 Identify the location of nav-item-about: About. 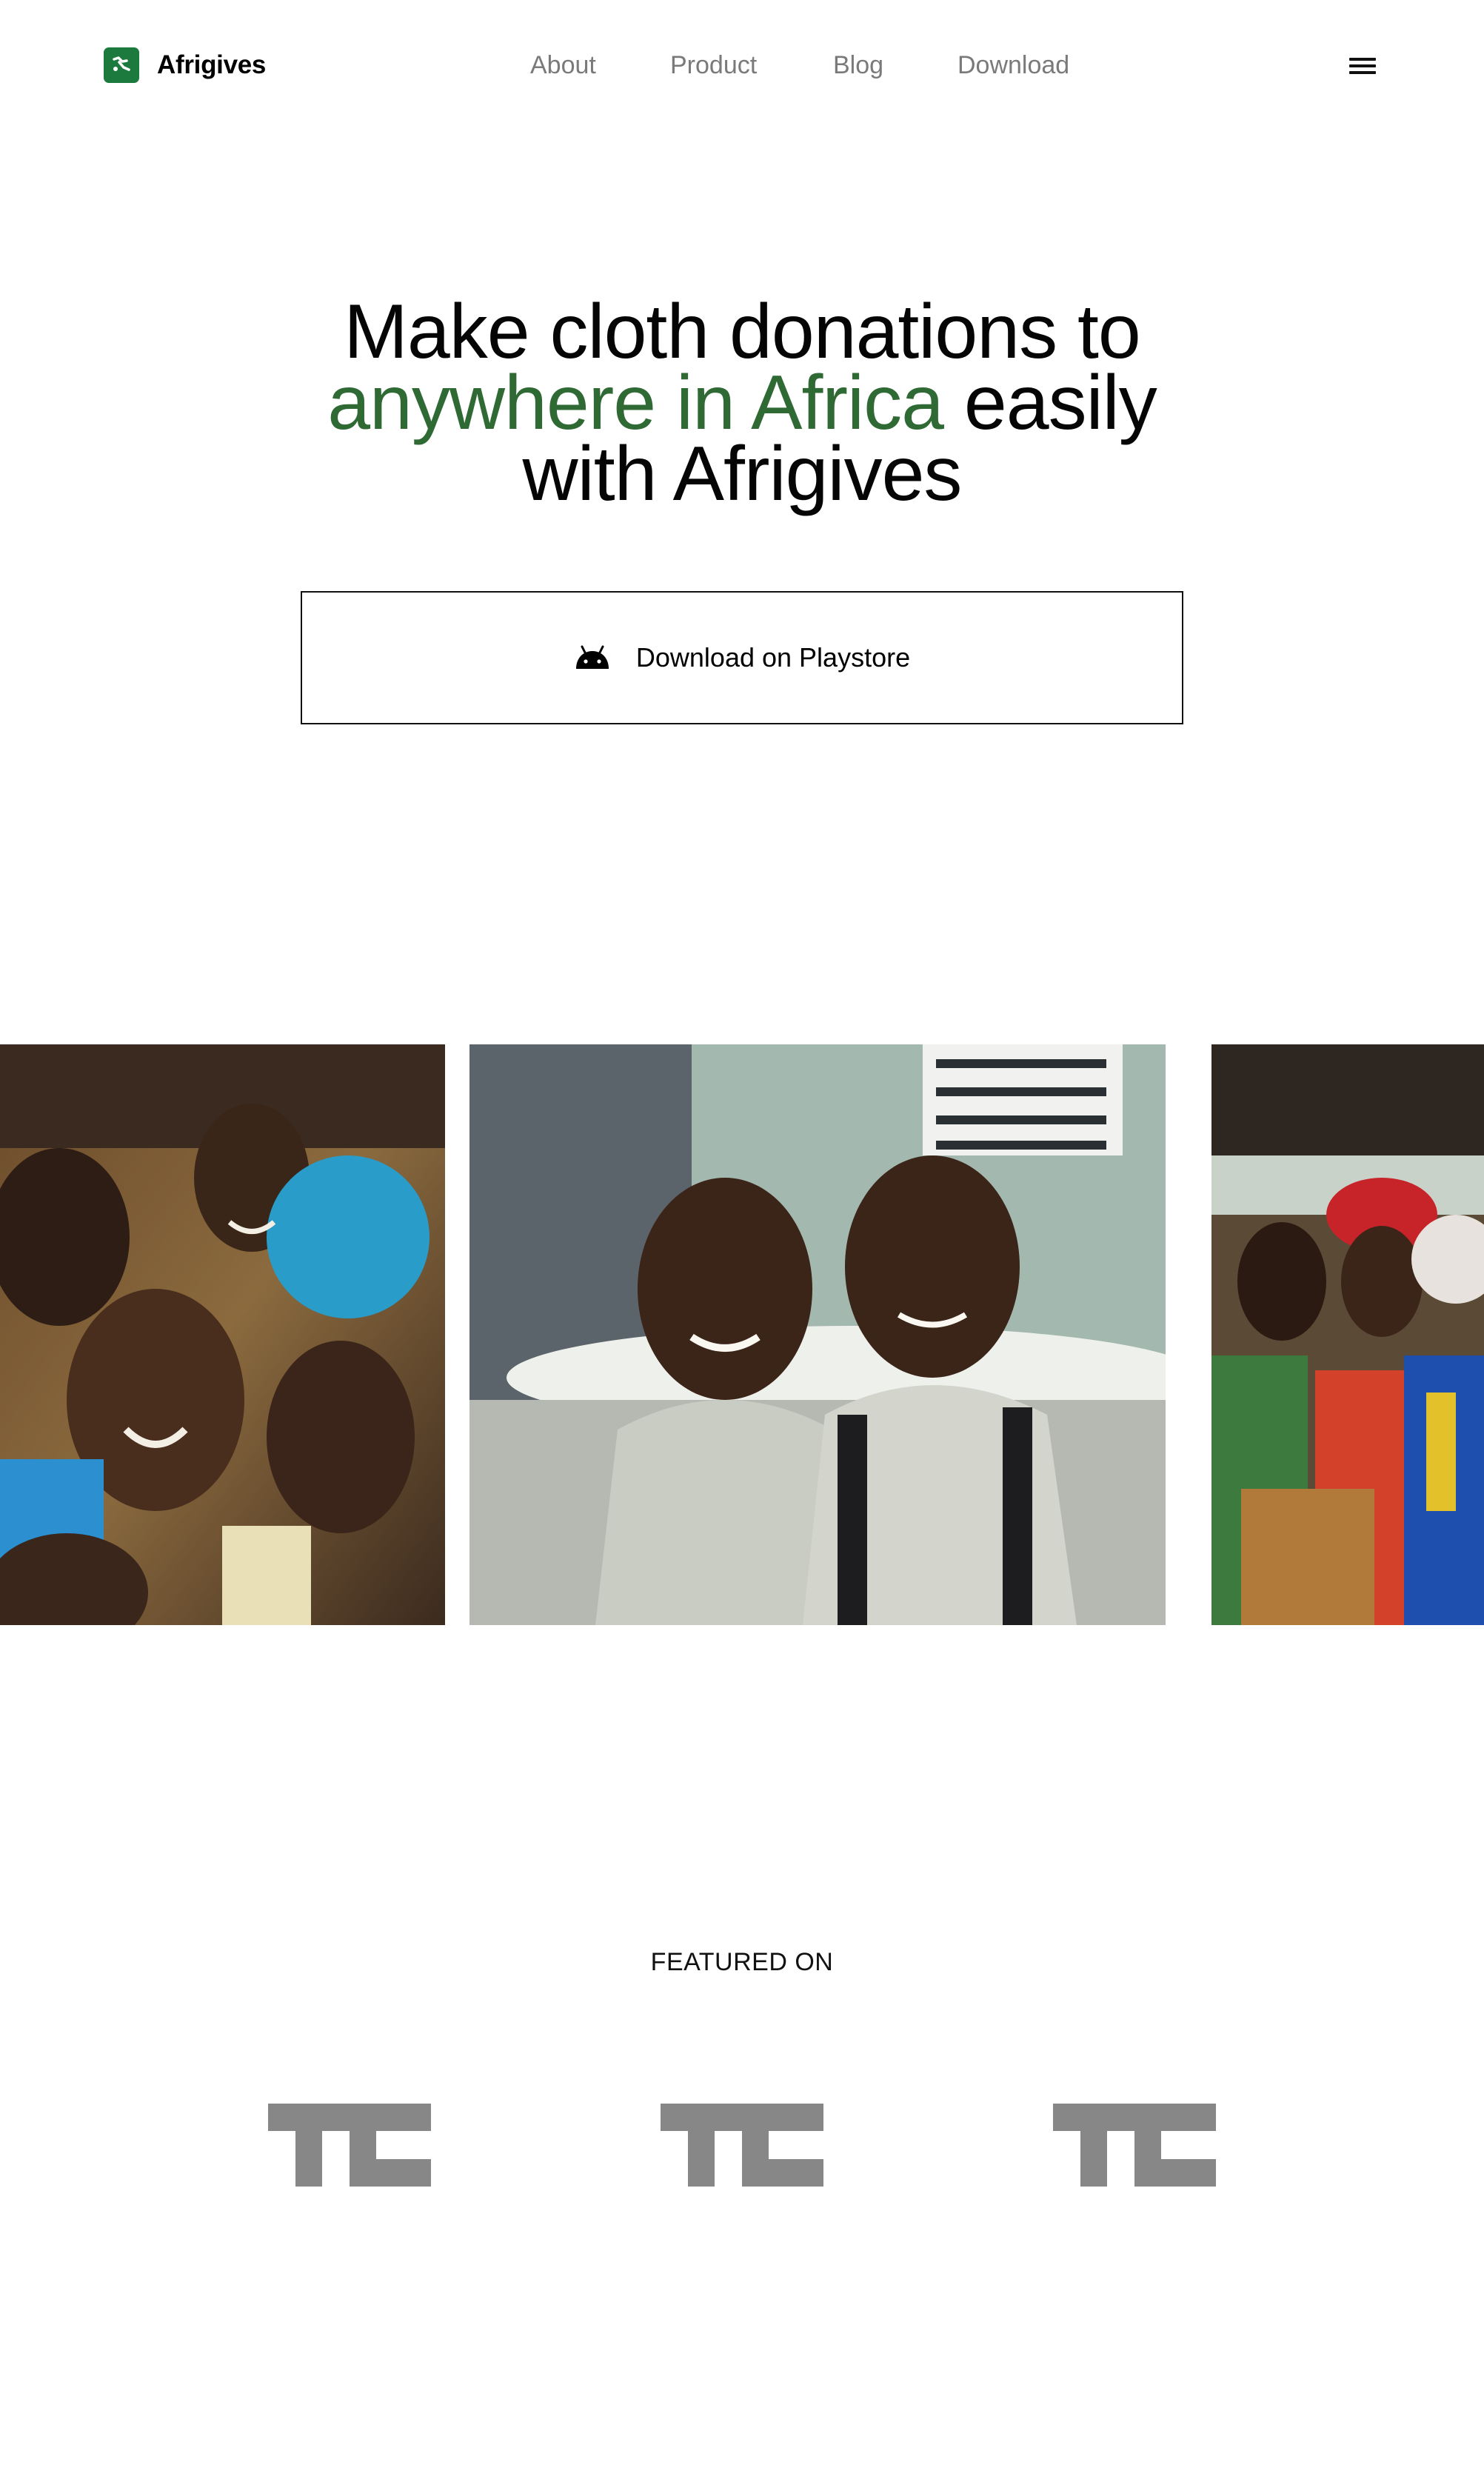
(563, 65).